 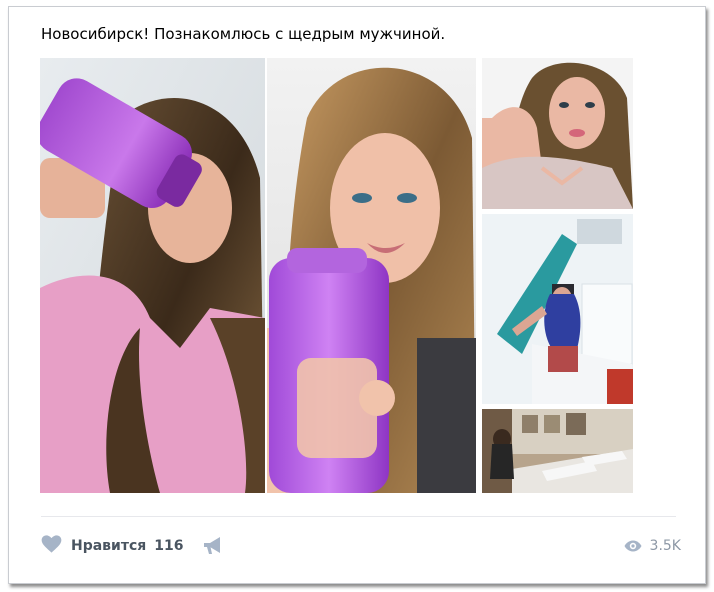 I want to click on like-count: 116, so click(x=169, y=546).